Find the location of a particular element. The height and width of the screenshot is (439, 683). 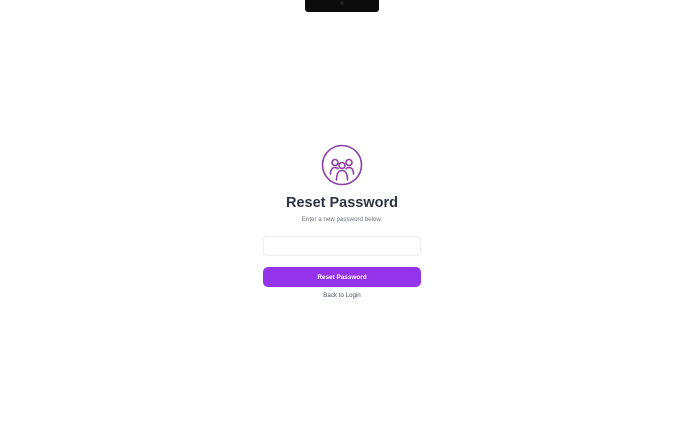

page-title: Reset Password is located at coordinates (342, 203).